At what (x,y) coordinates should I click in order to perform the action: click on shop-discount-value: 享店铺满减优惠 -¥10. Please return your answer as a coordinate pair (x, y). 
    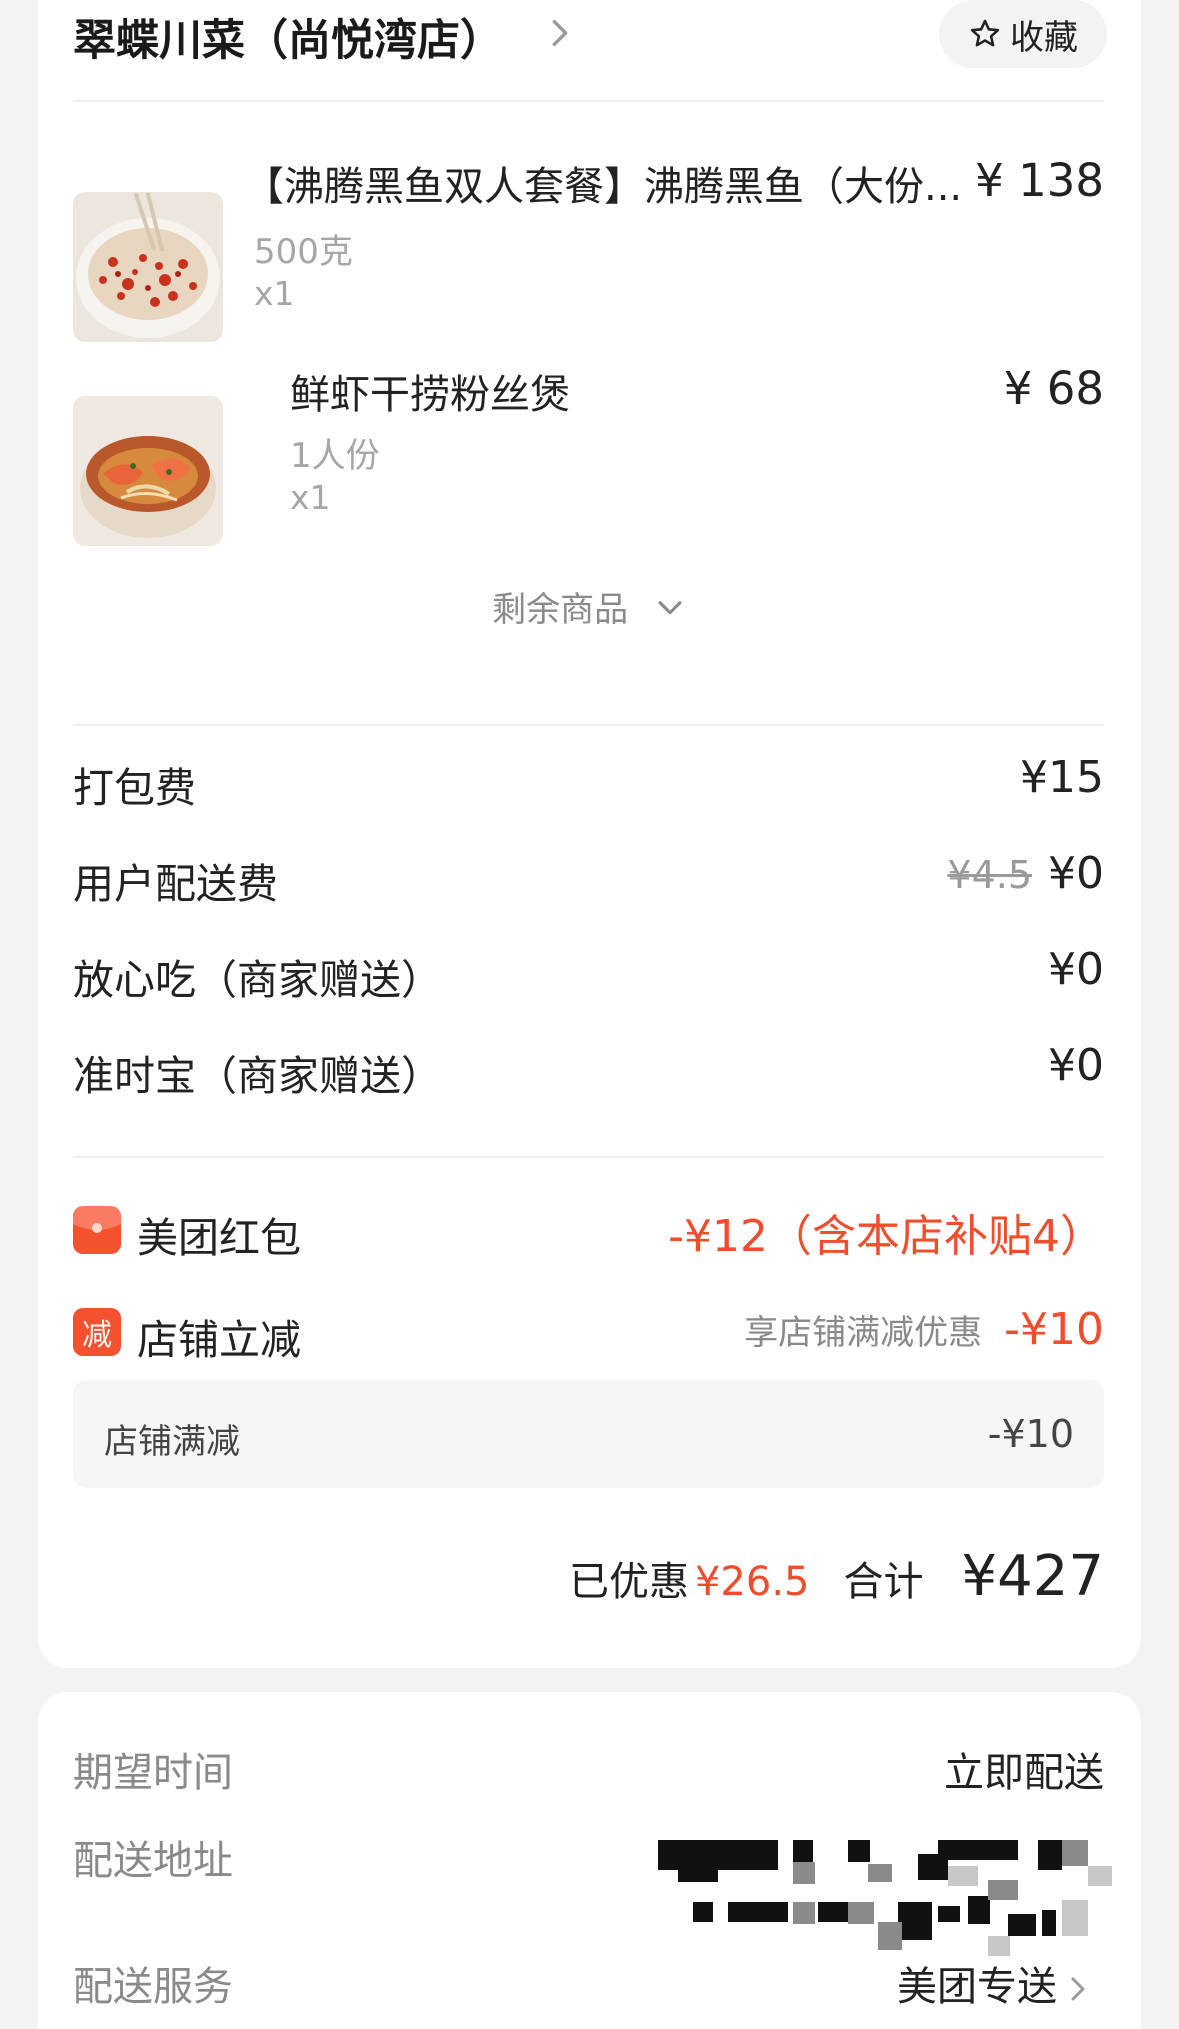
    Looking at the image, I should click on (924, 1329).